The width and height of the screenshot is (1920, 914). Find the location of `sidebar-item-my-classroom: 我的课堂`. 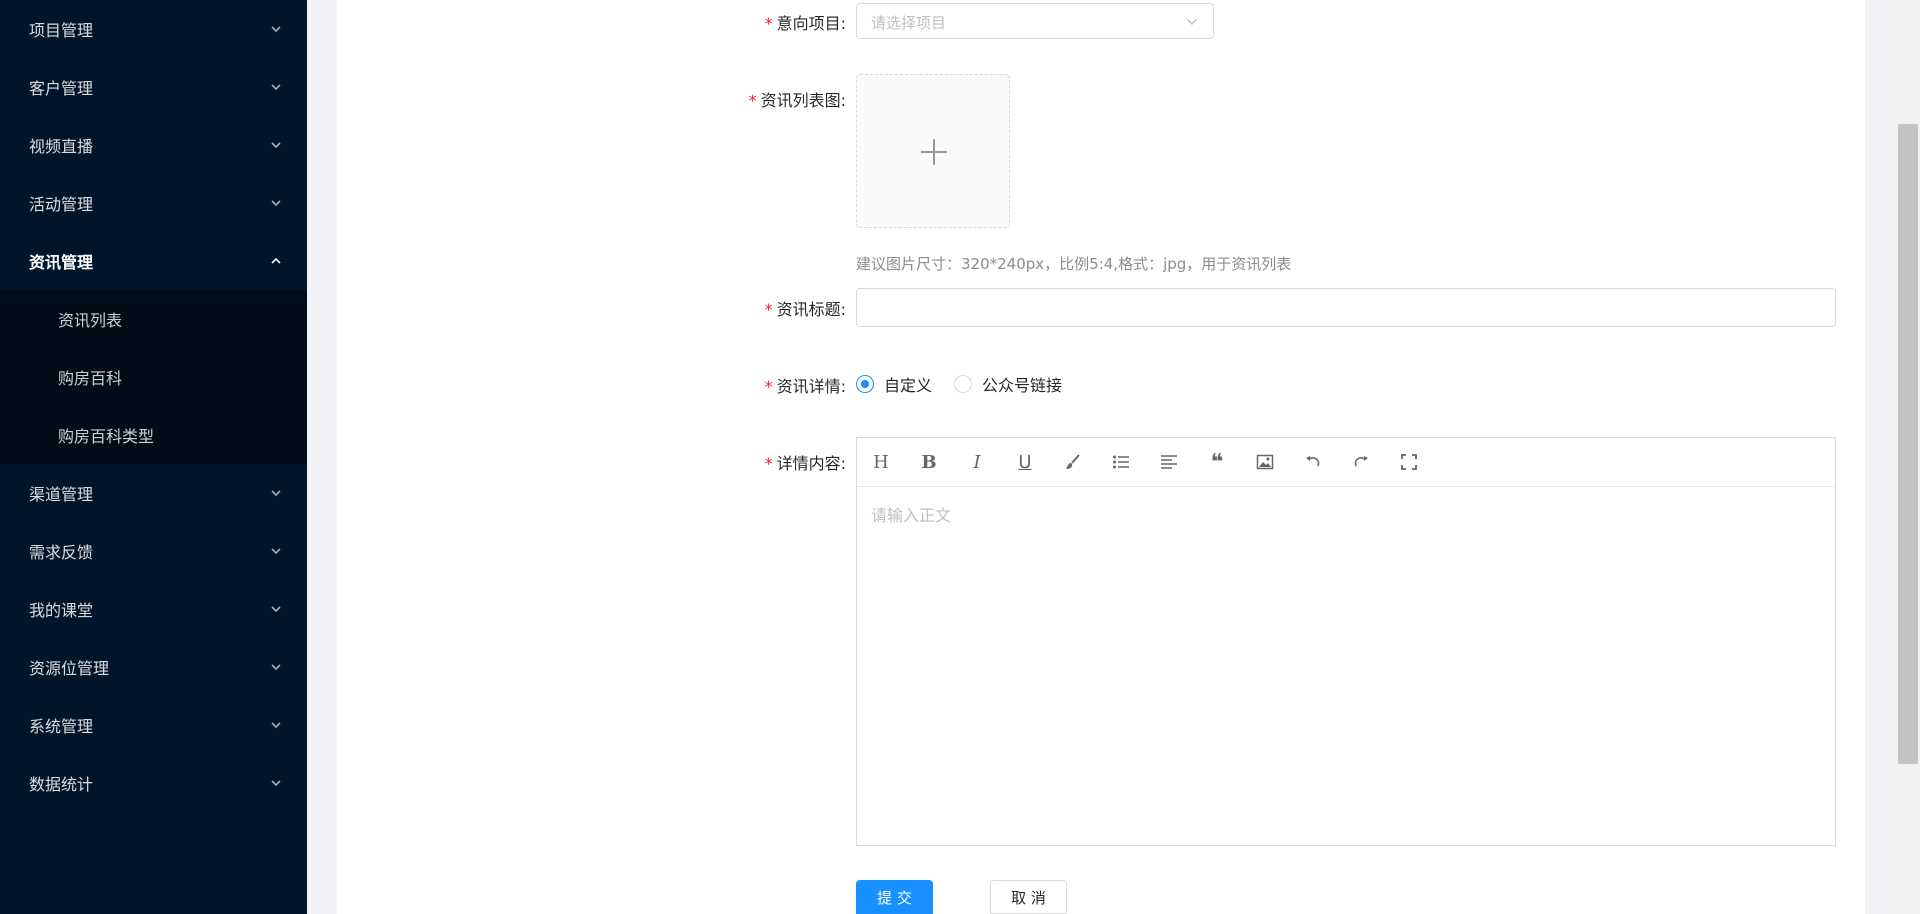

sidebar-item-my-classroom: 我的课堂 is located at coordinates (153, 609).